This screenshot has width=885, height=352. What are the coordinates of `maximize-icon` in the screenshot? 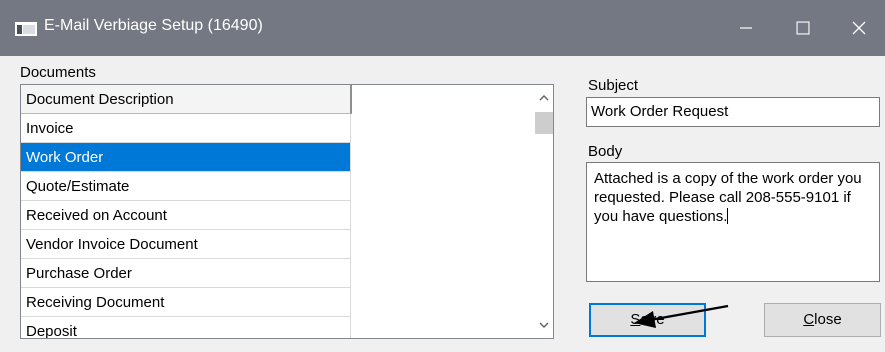 It's located at (803, 28).